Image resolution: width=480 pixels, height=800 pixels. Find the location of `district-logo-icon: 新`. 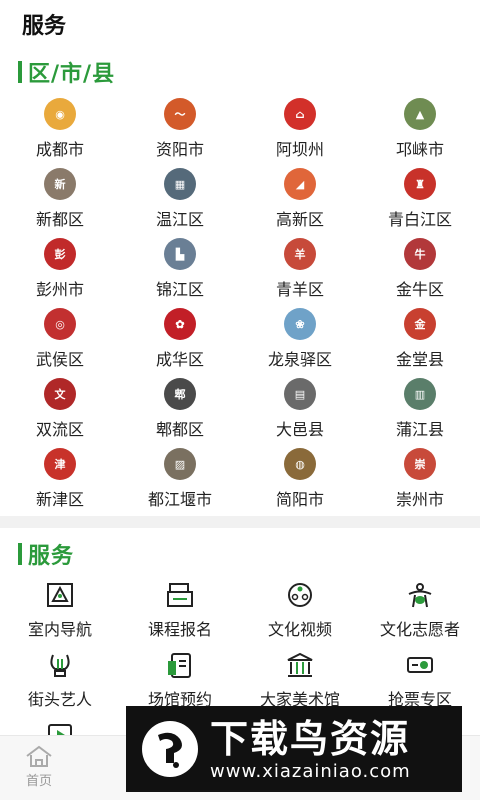

district-logo-icon: 新 is located at coordinates (60, 184).